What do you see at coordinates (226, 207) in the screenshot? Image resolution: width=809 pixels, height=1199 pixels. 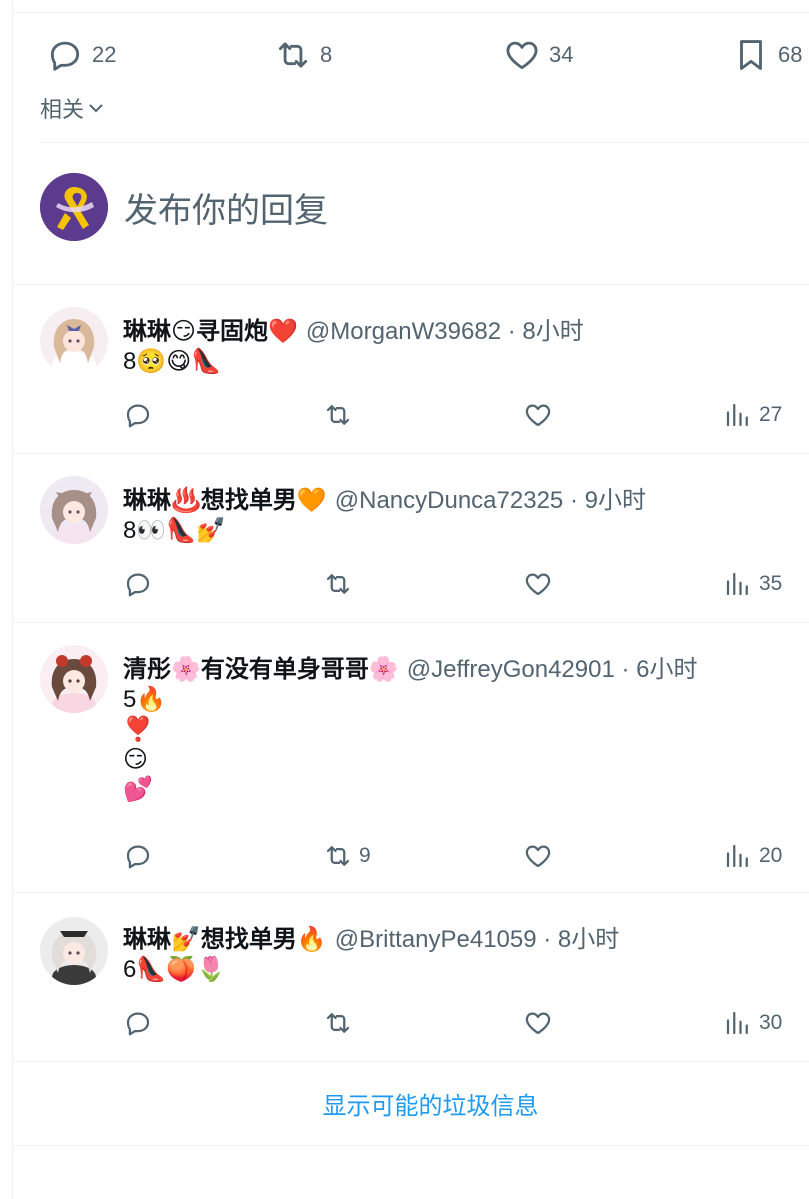 I see `reply-input: 发布你的回复` at bounding box center [226, 207].